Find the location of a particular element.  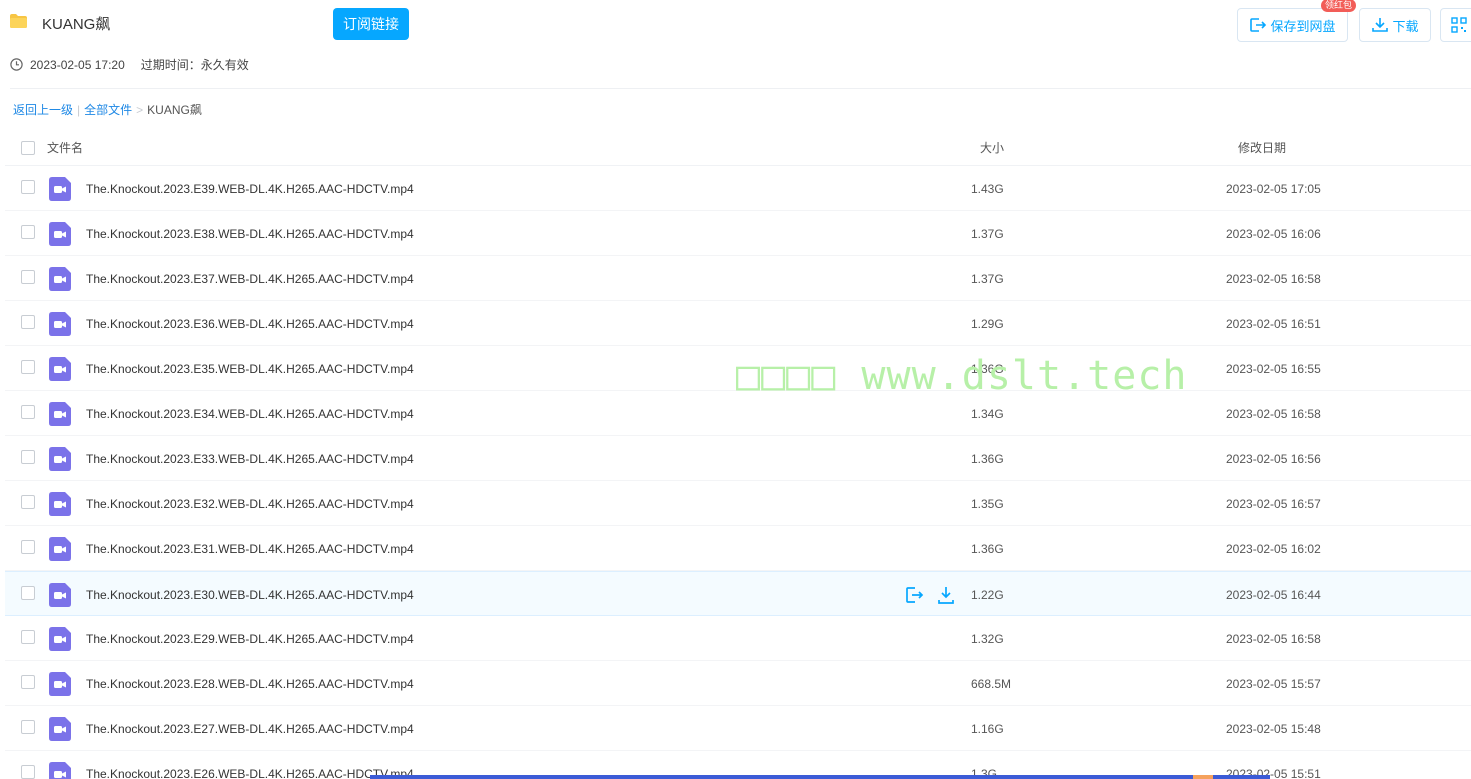

file-date: 2023-02-05 16:44 is located at coordinates (1273, 595).